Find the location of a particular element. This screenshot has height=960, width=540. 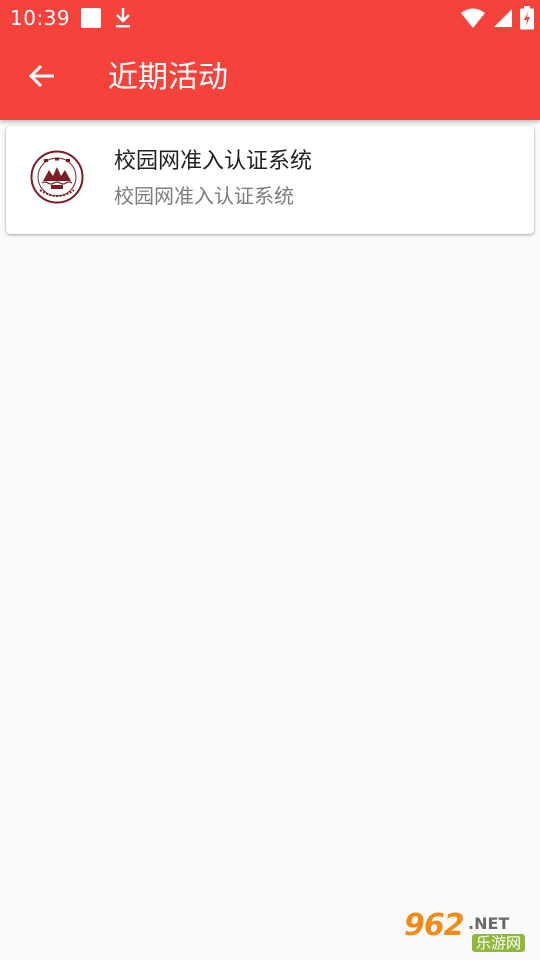

cell-signal-icon is located at coordinates (503, 20).